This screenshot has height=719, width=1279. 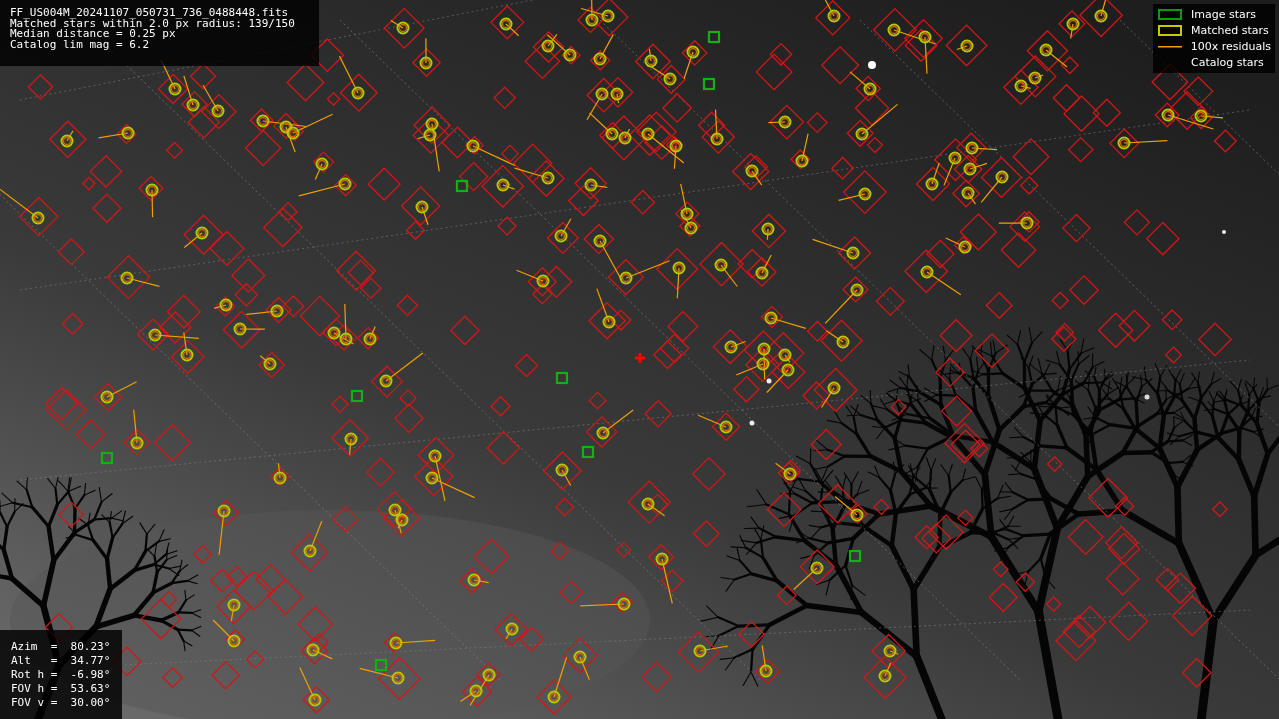 I want to click on legend-label: 100x residuals, so click(x=1230, y=46).